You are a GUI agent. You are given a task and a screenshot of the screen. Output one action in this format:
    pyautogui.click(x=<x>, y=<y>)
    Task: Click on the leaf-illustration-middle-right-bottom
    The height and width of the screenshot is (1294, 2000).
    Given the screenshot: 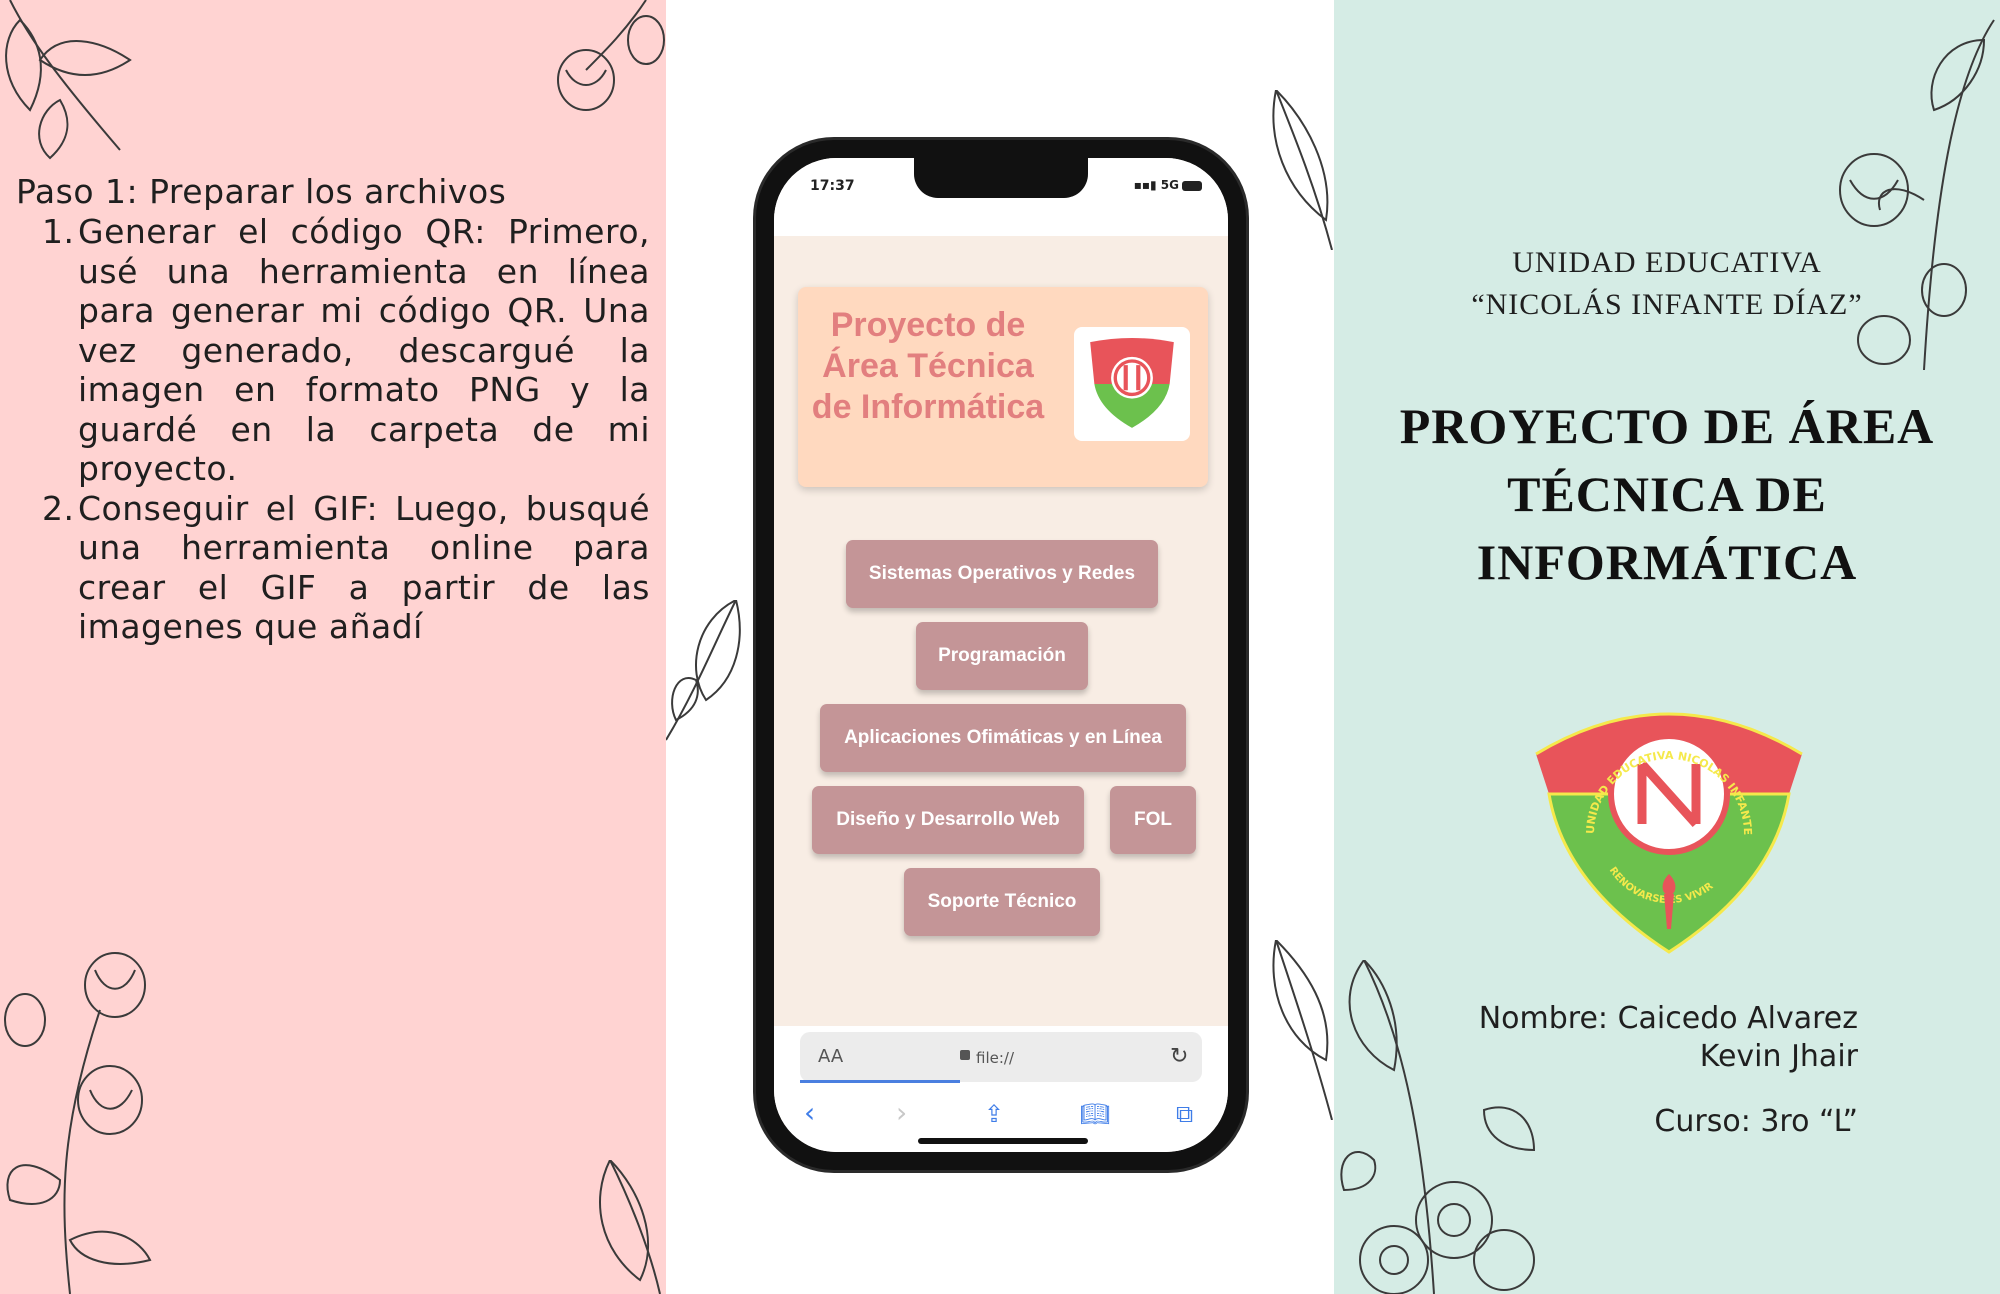 What is the action you would take?
    pyautogui.click(x=1302, y=1030)
    